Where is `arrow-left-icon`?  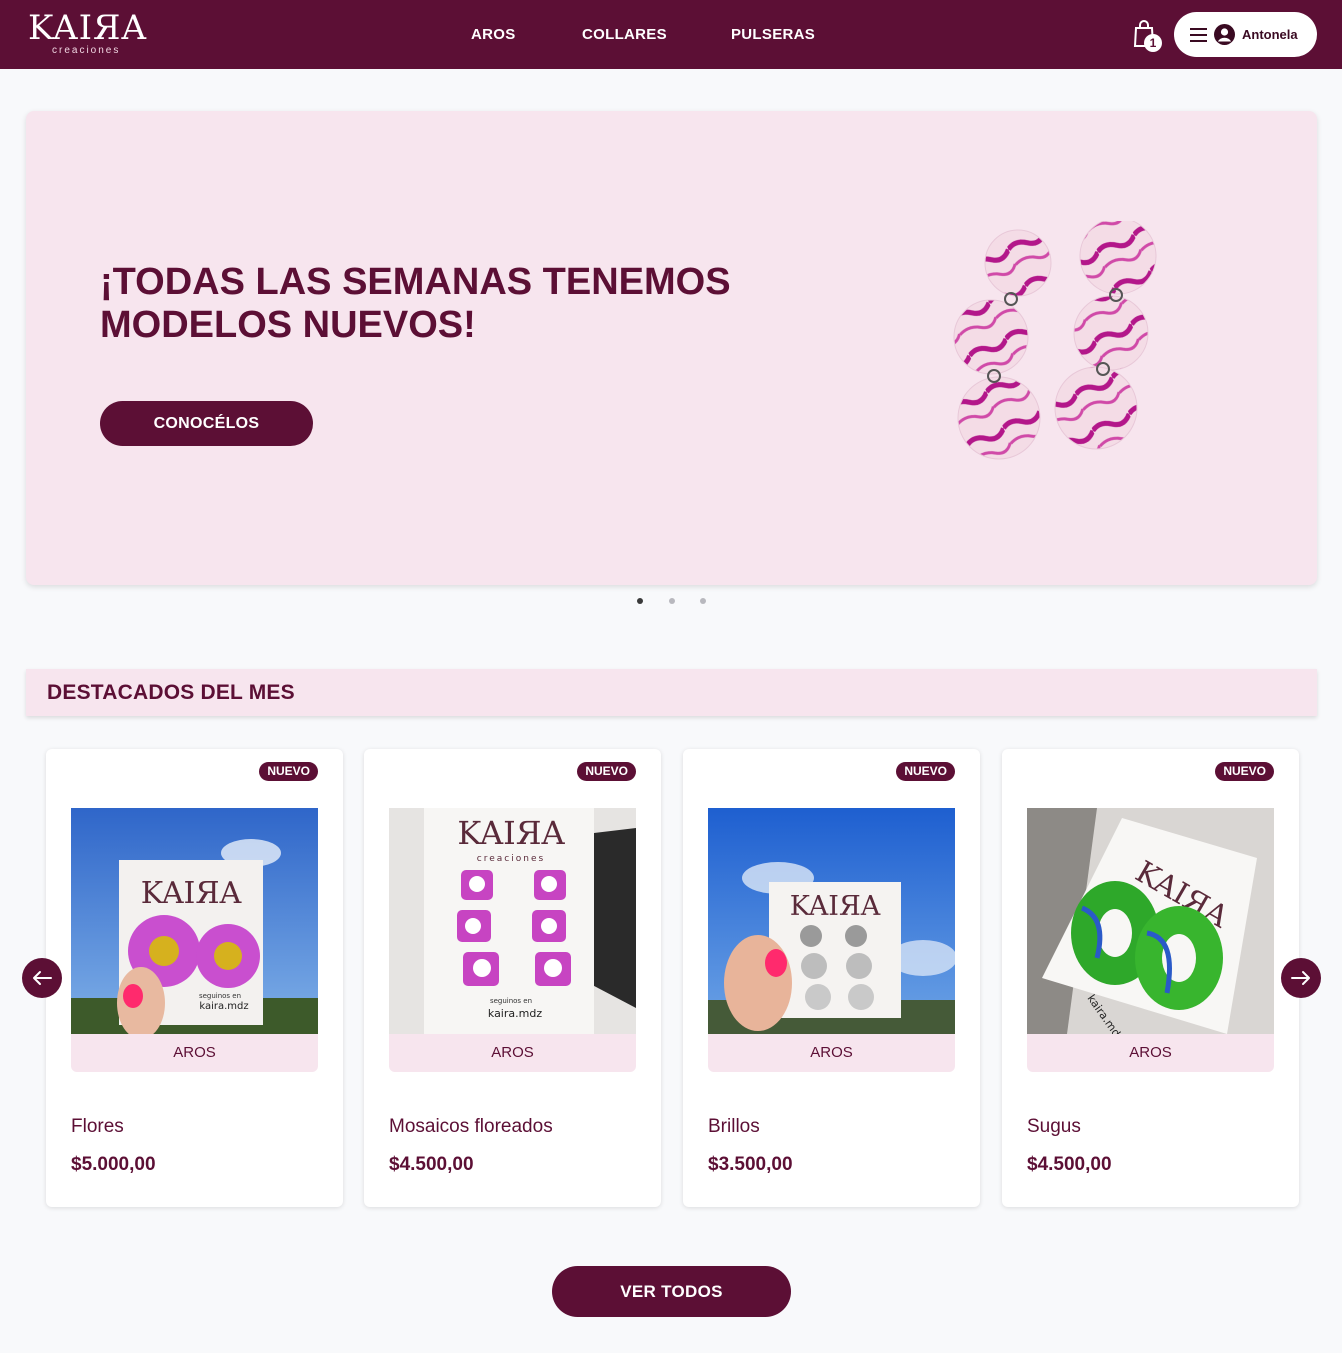 arrow-left-icon is located at coordinates (42, 978).